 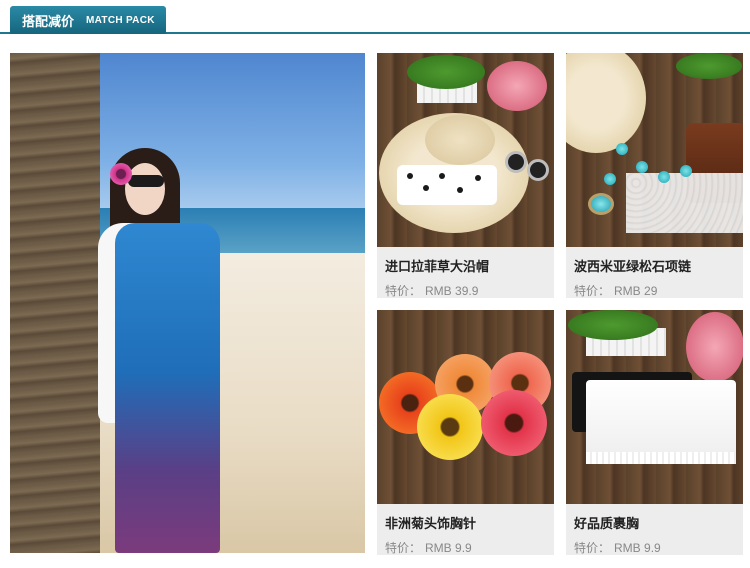 I want to click on product-image-necklace, so click(x=654, y=150).